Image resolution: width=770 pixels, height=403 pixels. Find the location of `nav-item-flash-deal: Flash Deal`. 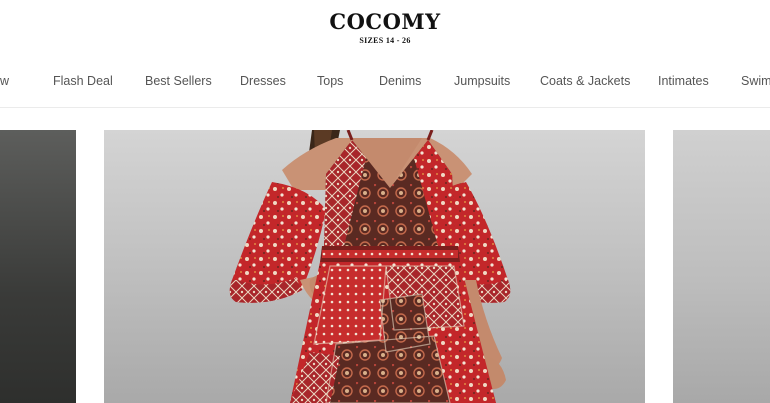

nav-item-flash-deal: Flash Deal is located at coordinates (83, 81).